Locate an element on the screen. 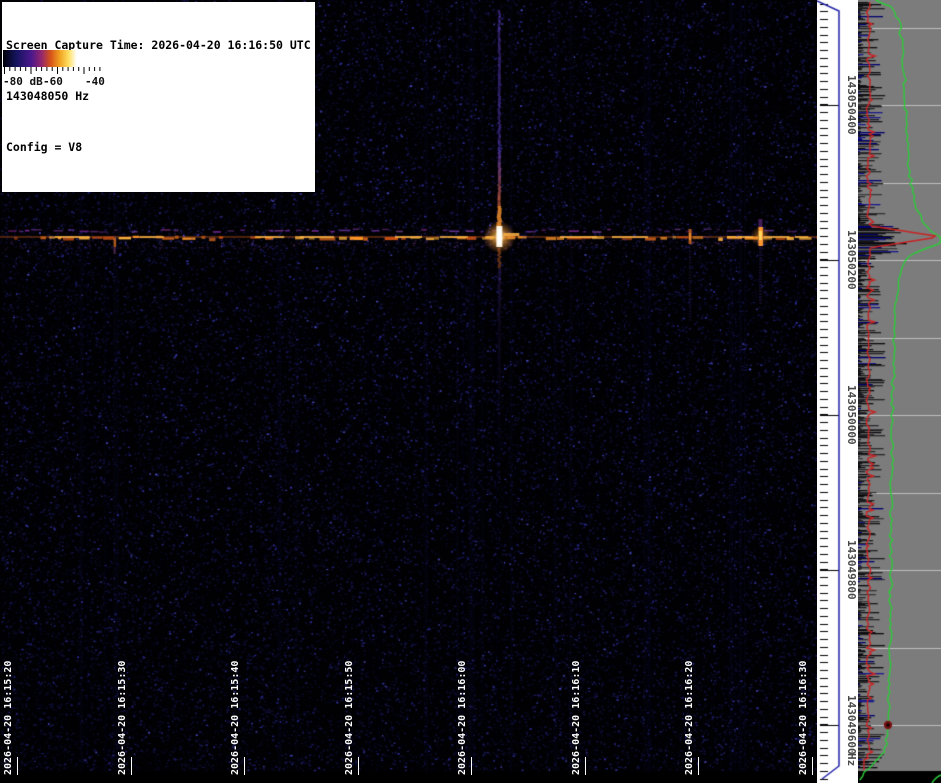  legend-db-label-mid: -60 is located at coordinates (53, 81).